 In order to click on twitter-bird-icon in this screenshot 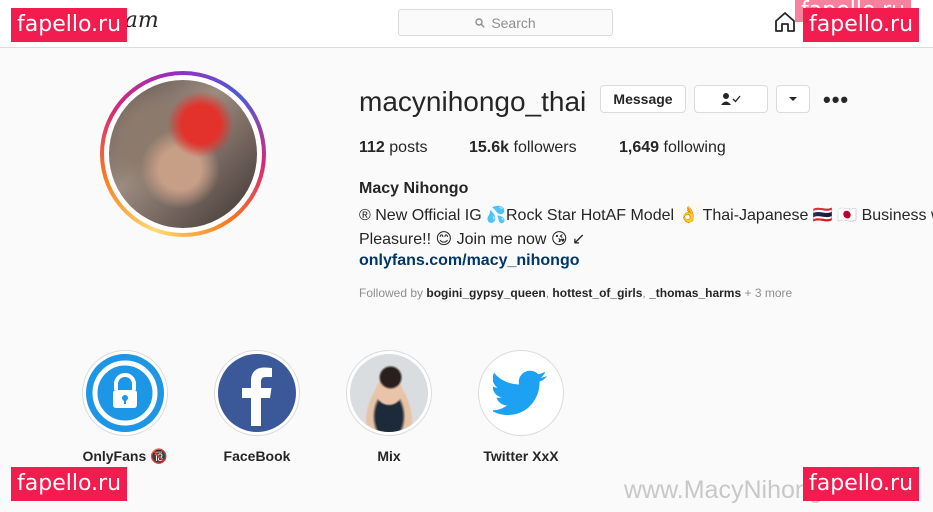, I will do `click(521, 393)`.